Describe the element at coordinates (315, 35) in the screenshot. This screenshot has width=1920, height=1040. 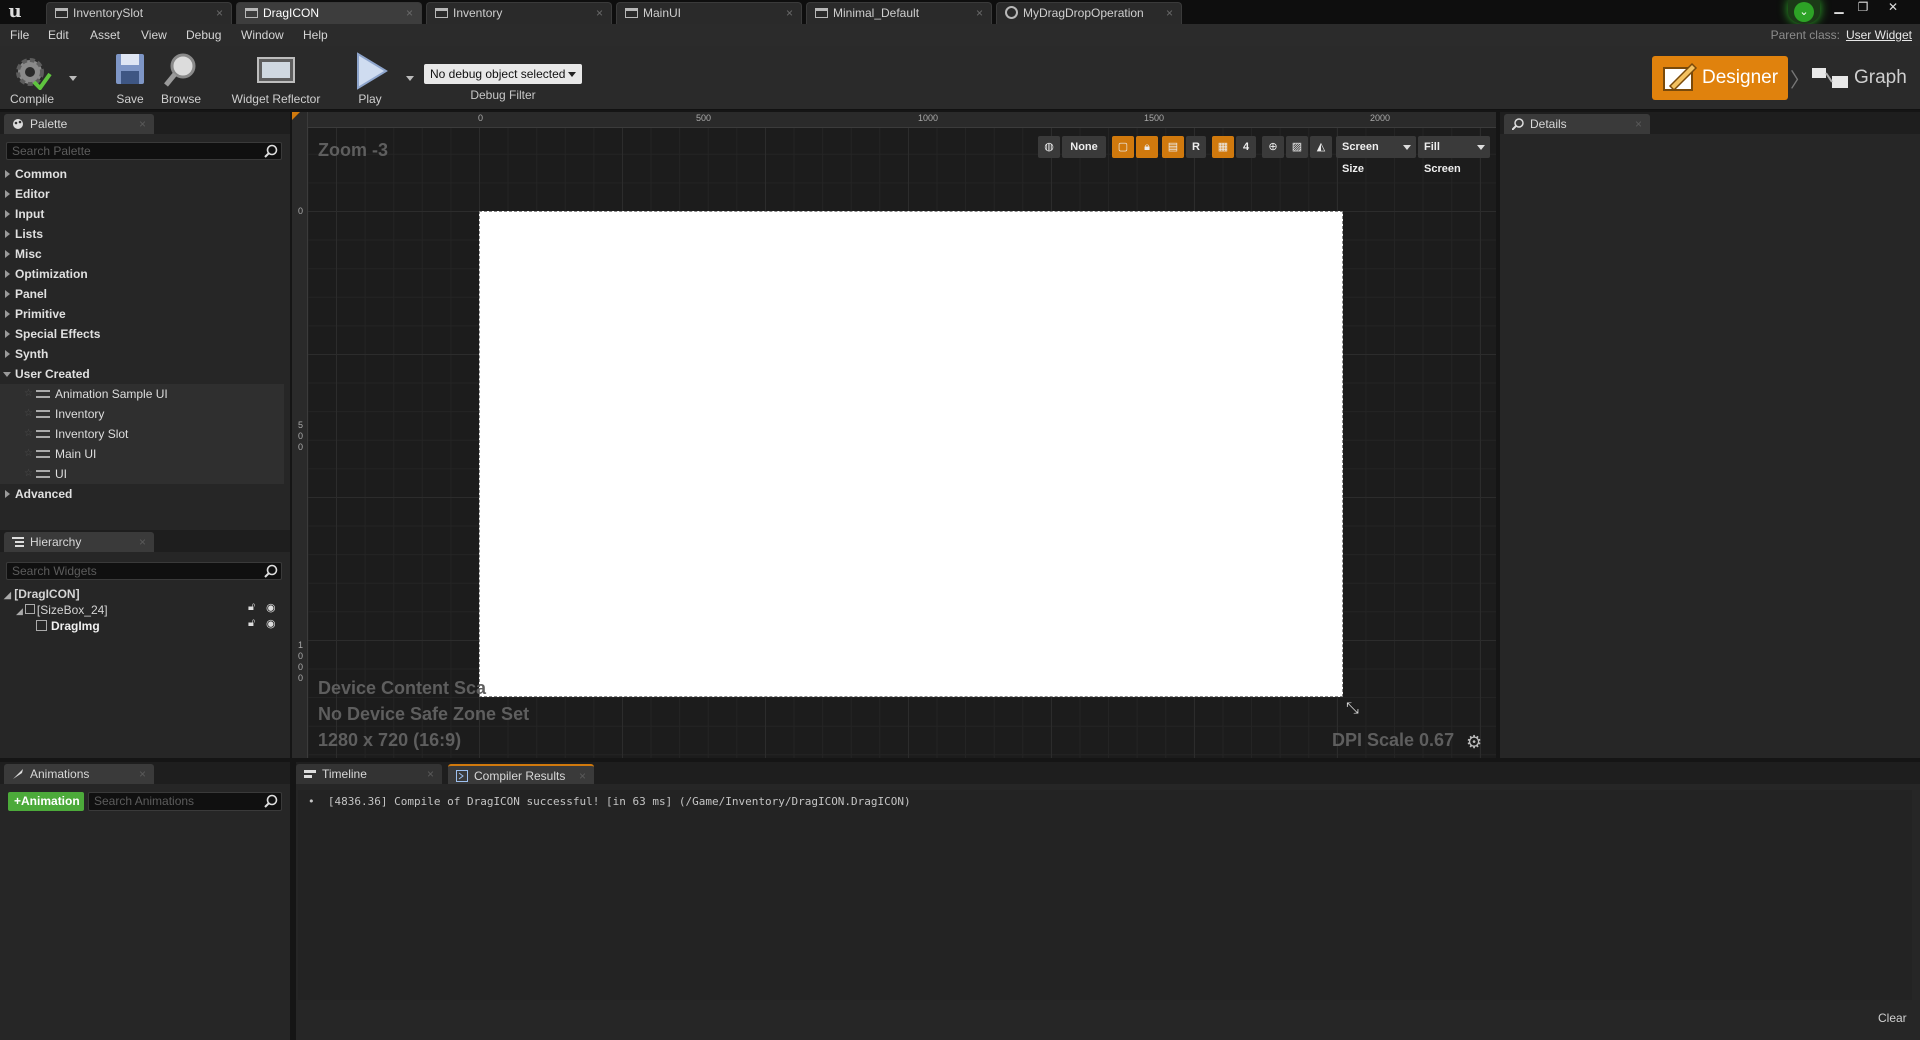
I see `menu-help: Help` at that location.